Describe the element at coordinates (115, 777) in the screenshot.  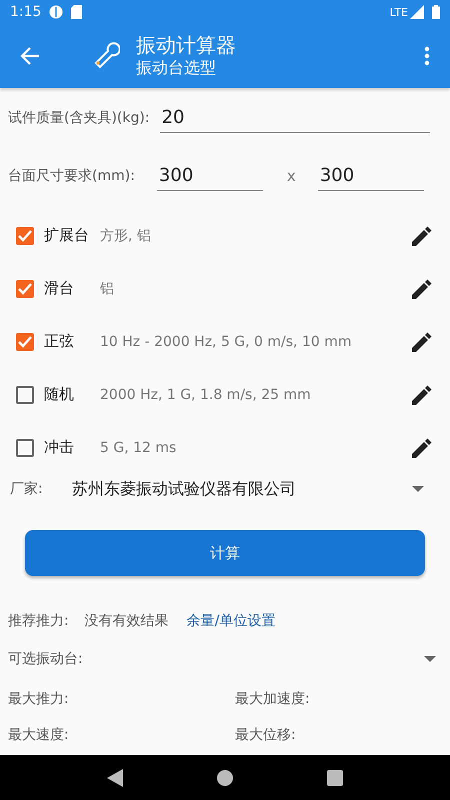
I see `back-nav-icon` at that location.